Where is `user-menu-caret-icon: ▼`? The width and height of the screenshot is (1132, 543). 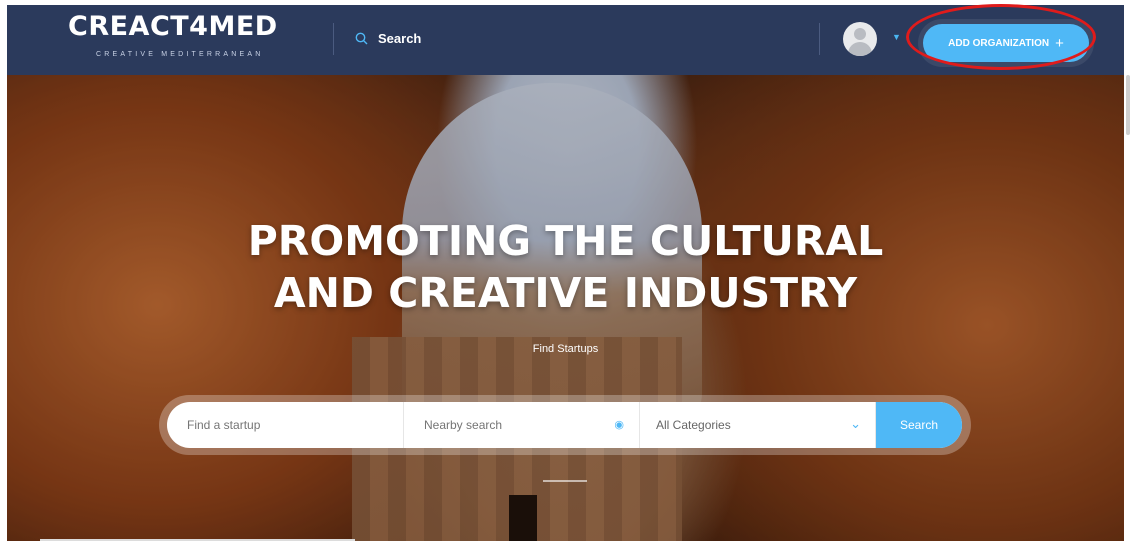 user-menu-caret-icon: ▼ is located at coordinates (896, 37).